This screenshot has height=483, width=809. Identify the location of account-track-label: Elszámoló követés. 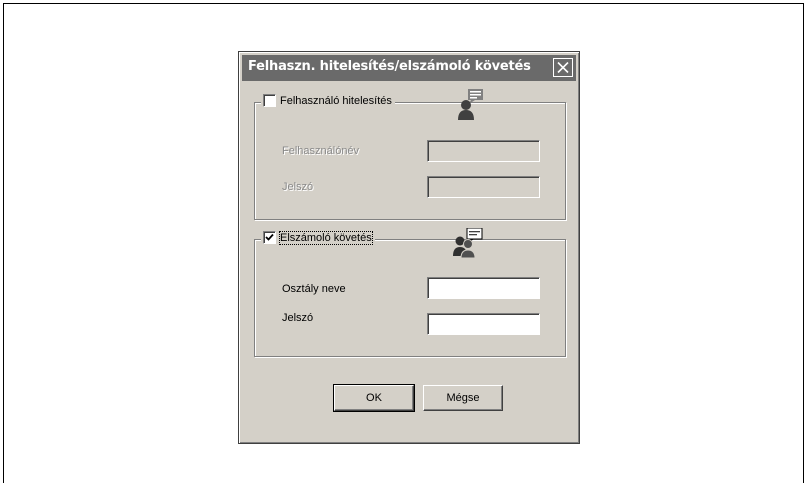
(326, 237).